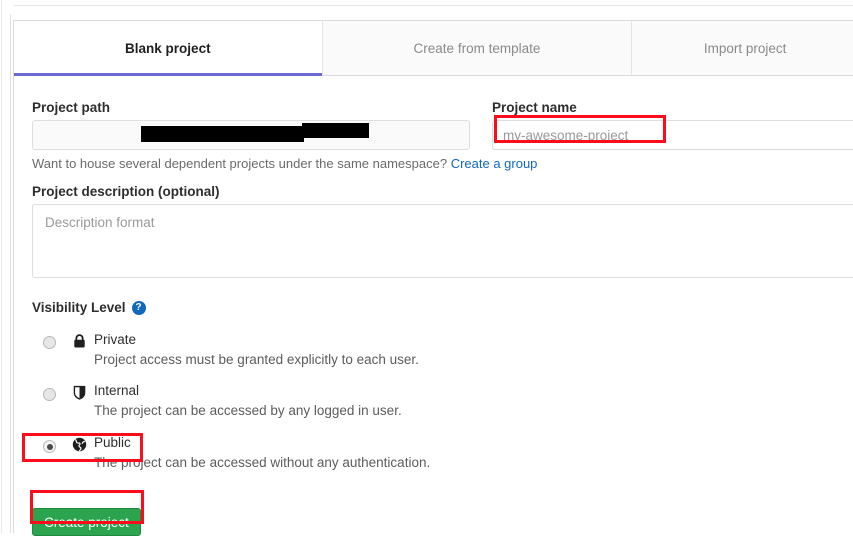  What do you see at coordinates (100, 222) in the screenshot?
I see `project-description-placeholder: Description format` at bounding box center [100, 222].